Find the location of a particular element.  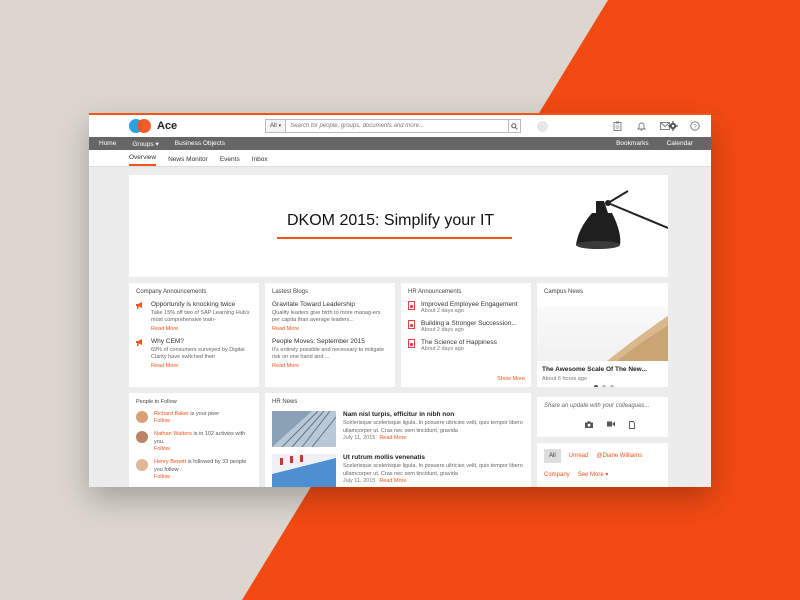

tab-inbox: Inbox is located at coordinates (260, 161).